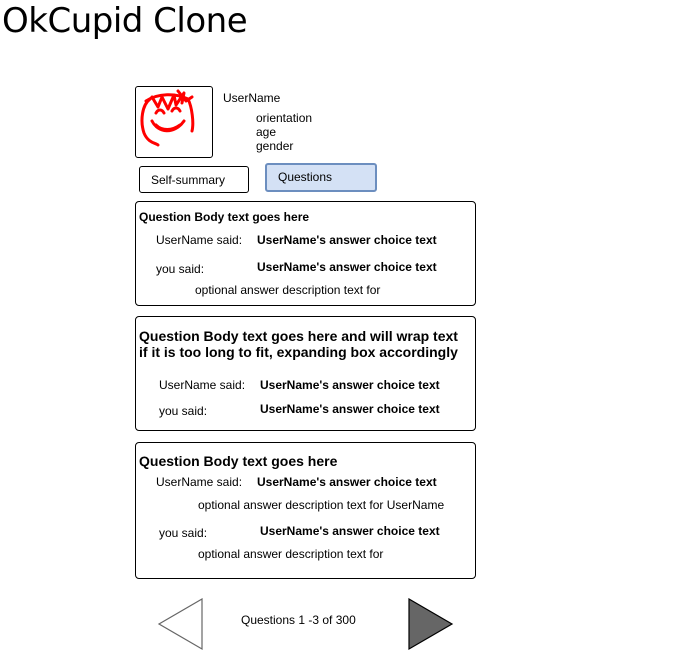 Image resolution: width=694 pixels, height=656 pixels. I want to click on triangle-left-outline-icon, so click(180, 624).